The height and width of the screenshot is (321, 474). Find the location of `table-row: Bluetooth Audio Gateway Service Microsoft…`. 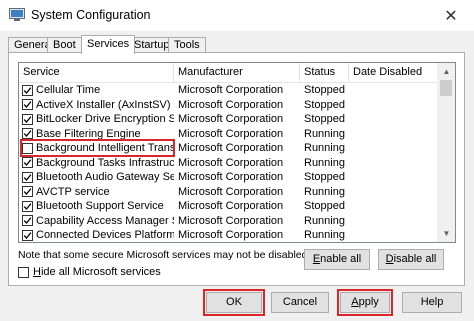

table-row: Bluetooth Audio Gateway Service Microsoft… is located at coordinates (229, 177).